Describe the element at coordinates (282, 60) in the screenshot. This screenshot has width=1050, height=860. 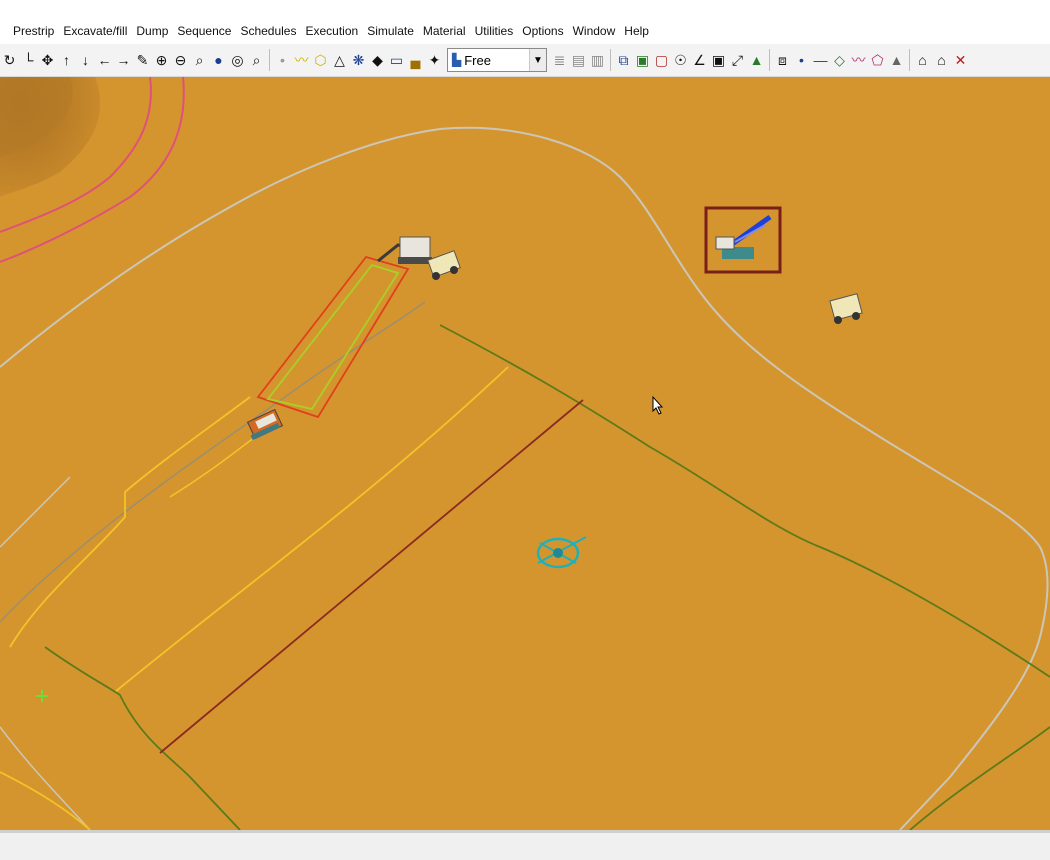
I see `point-icon: •` at that location.